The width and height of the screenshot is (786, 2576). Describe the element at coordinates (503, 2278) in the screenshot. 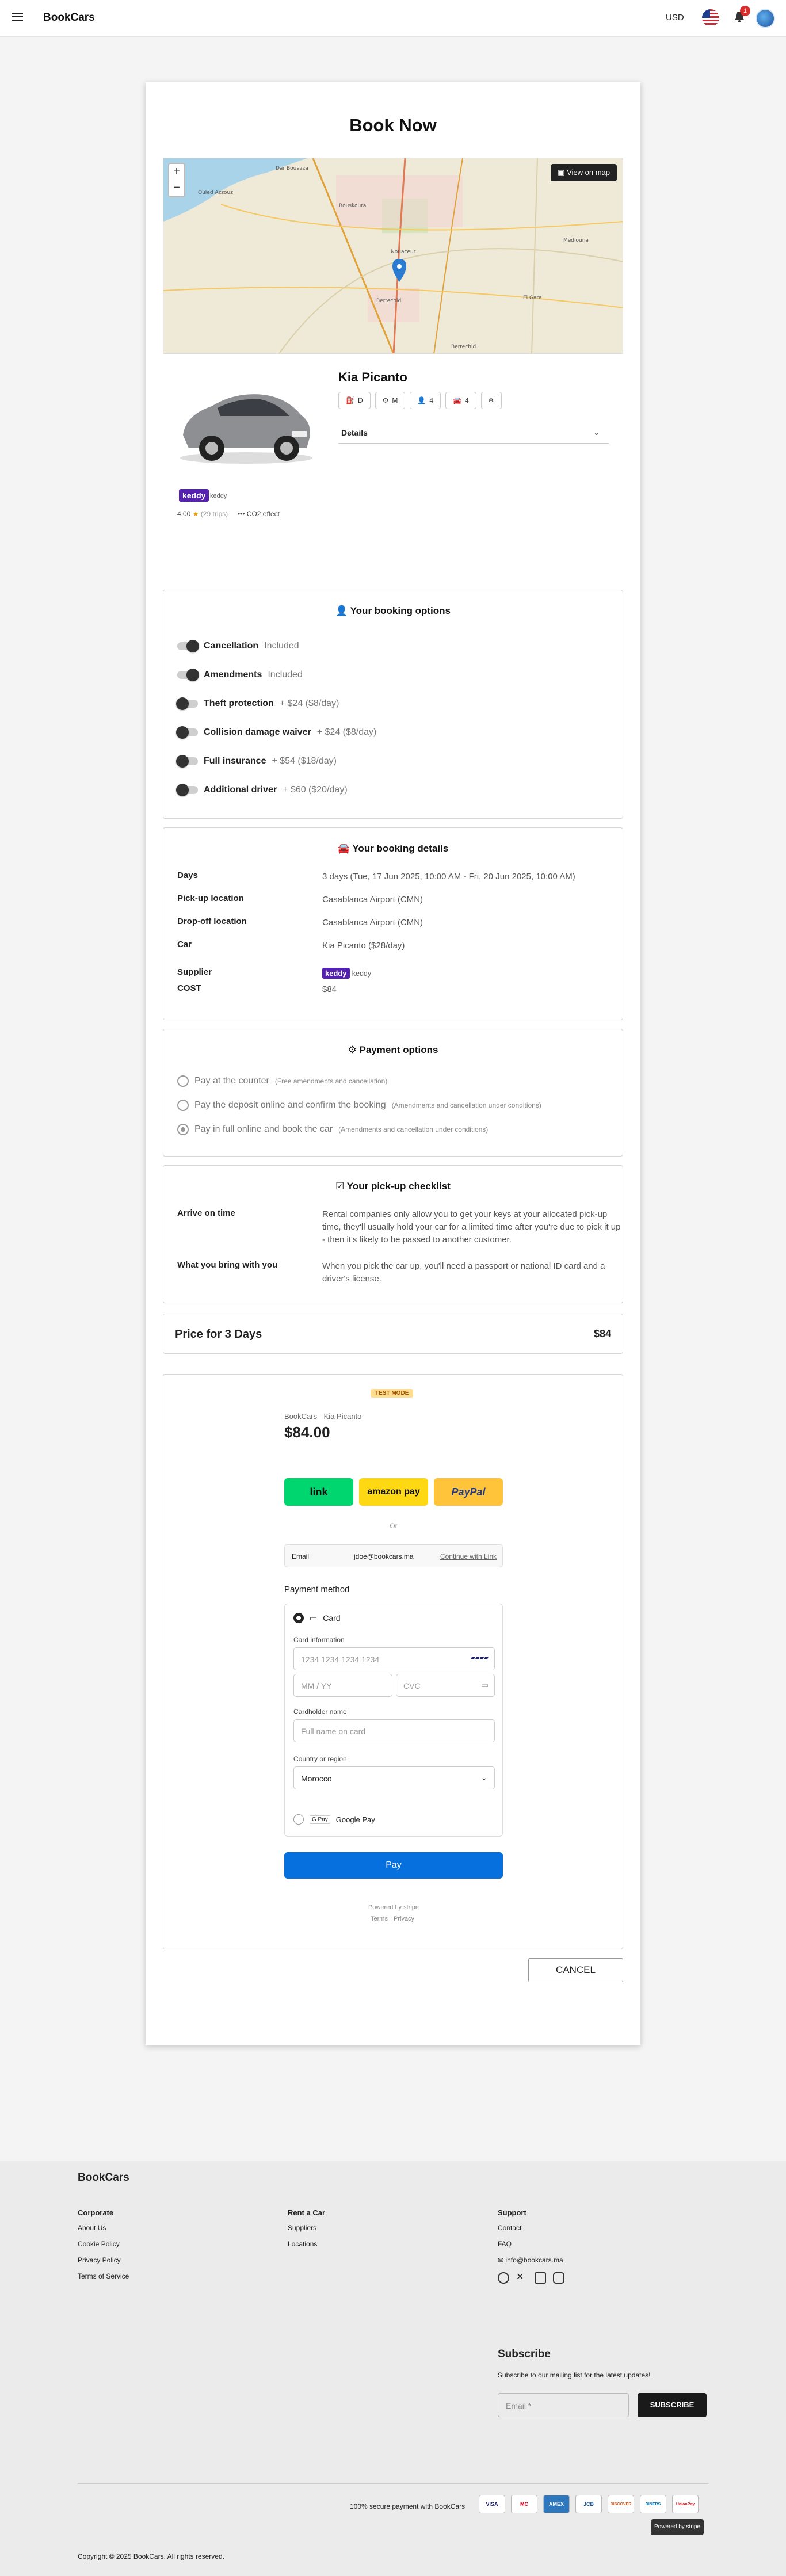

I see `facebook-icon` at that location.